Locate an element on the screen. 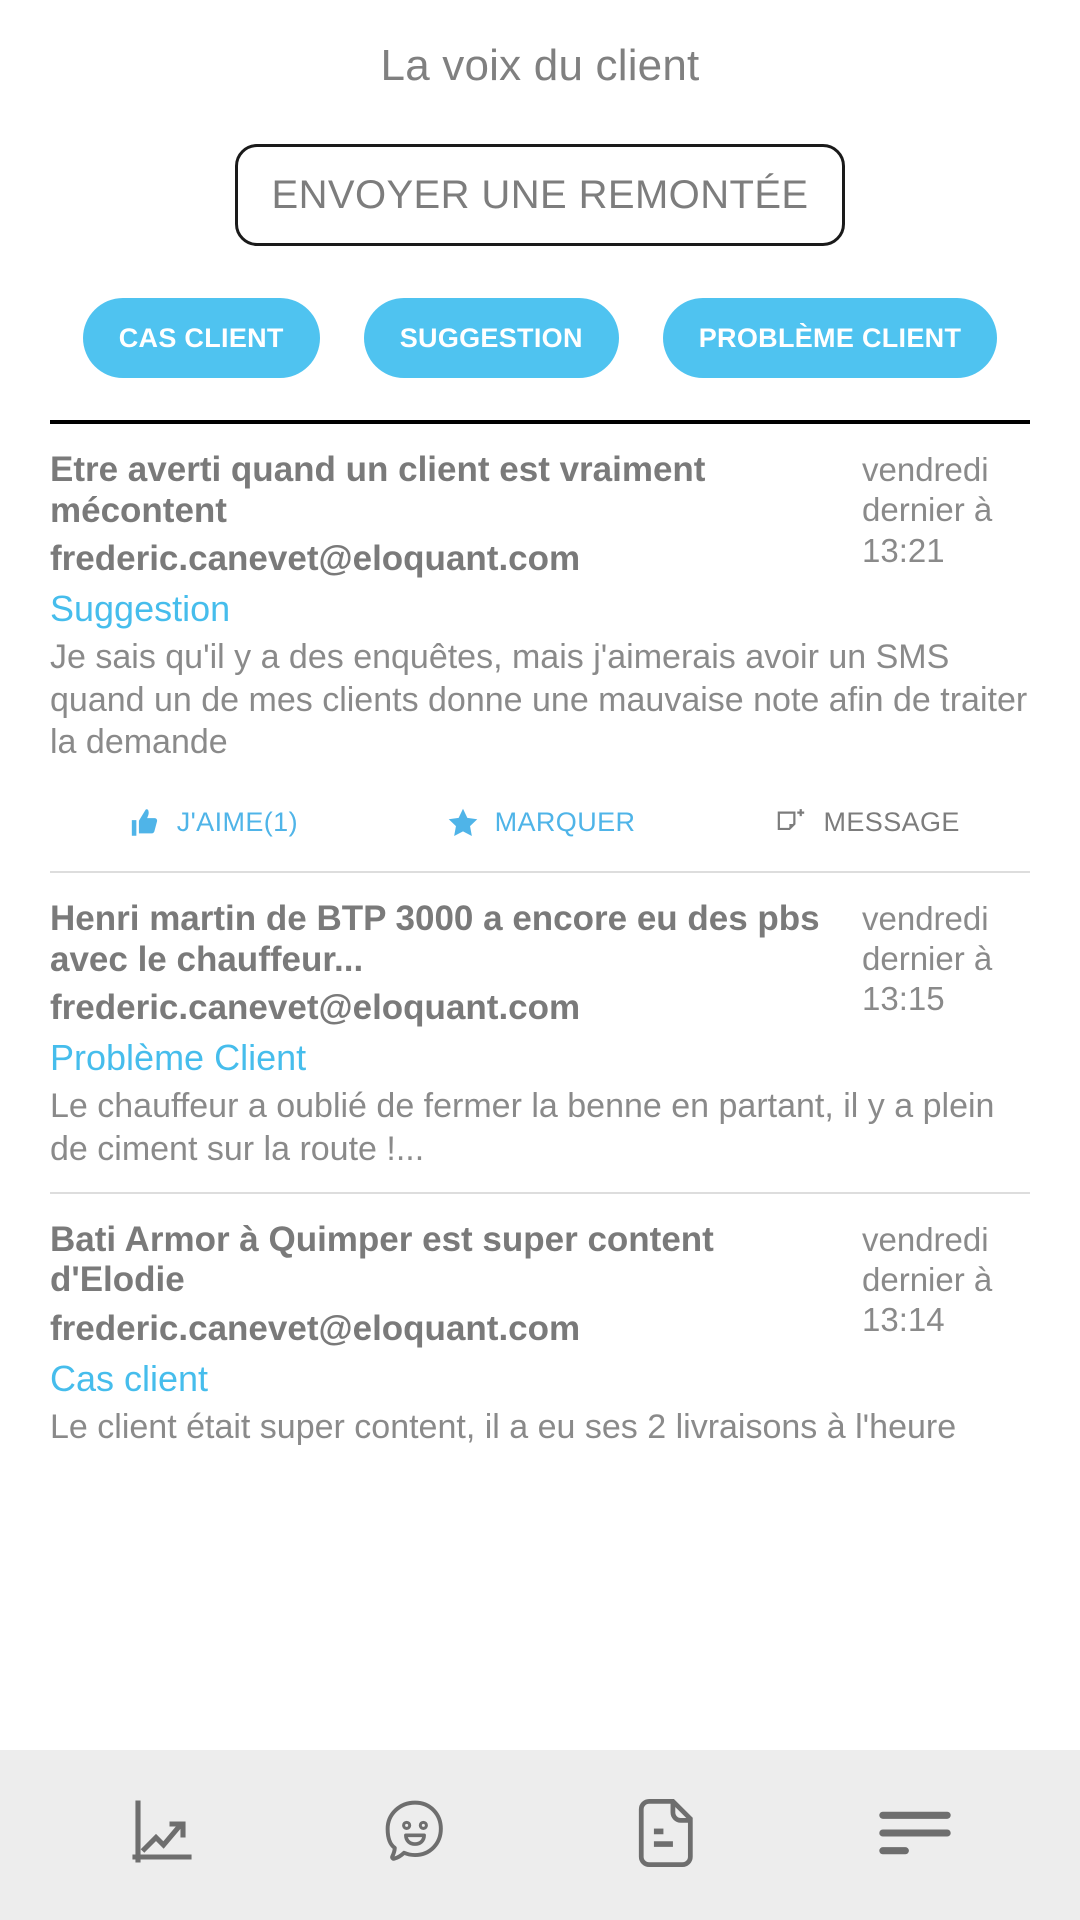 The height and width of the screenshot is (1920, 1080). filter-cas-client: CAS CLIENT is located at coordinates (201, 338).